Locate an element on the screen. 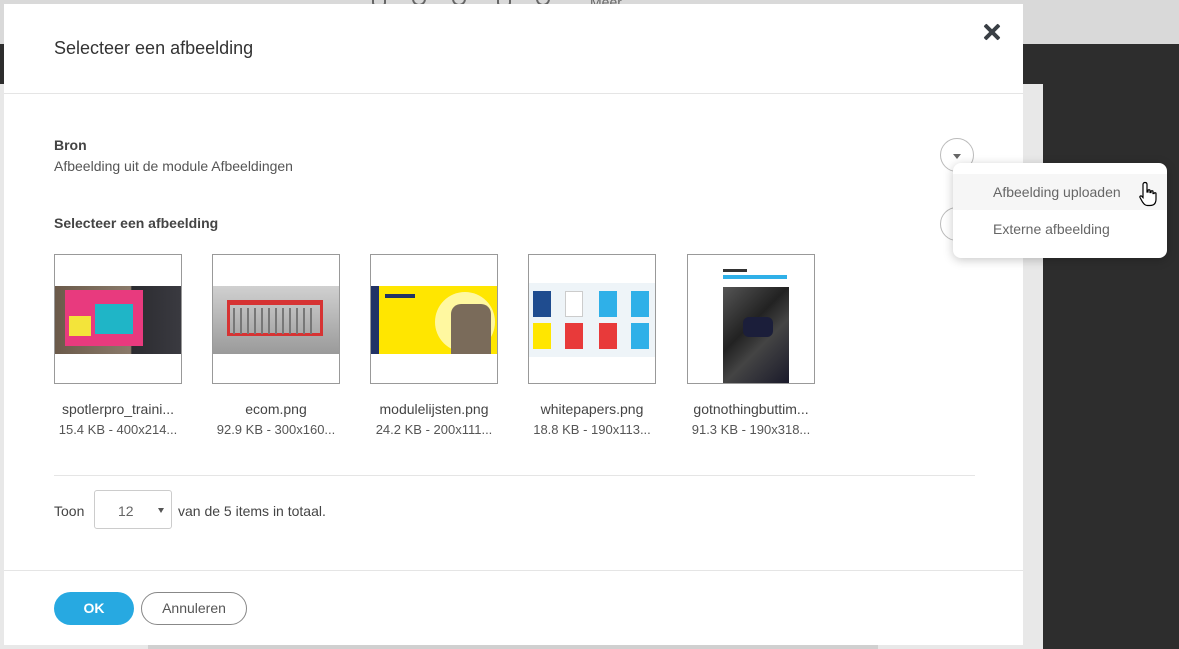 The height and width of the screenshot is (649, 1179). page-size-select: 12 is located at coordinates (133, 509).